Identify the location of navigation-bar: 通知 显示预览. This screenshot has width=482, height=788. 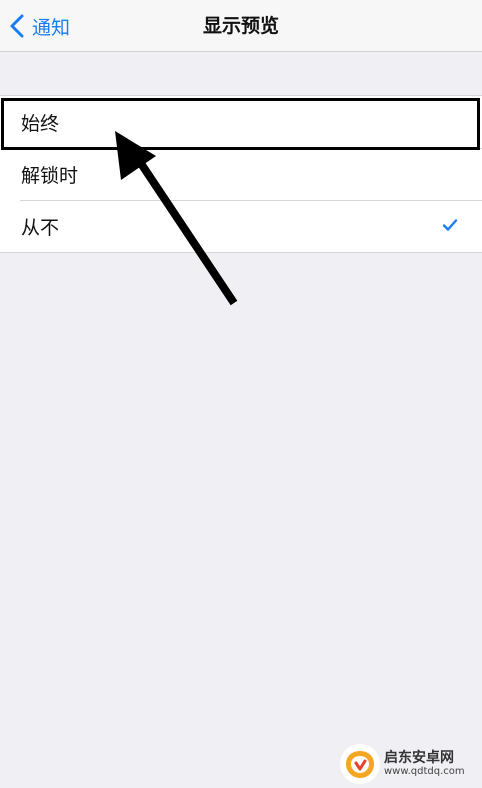
(241, 26).